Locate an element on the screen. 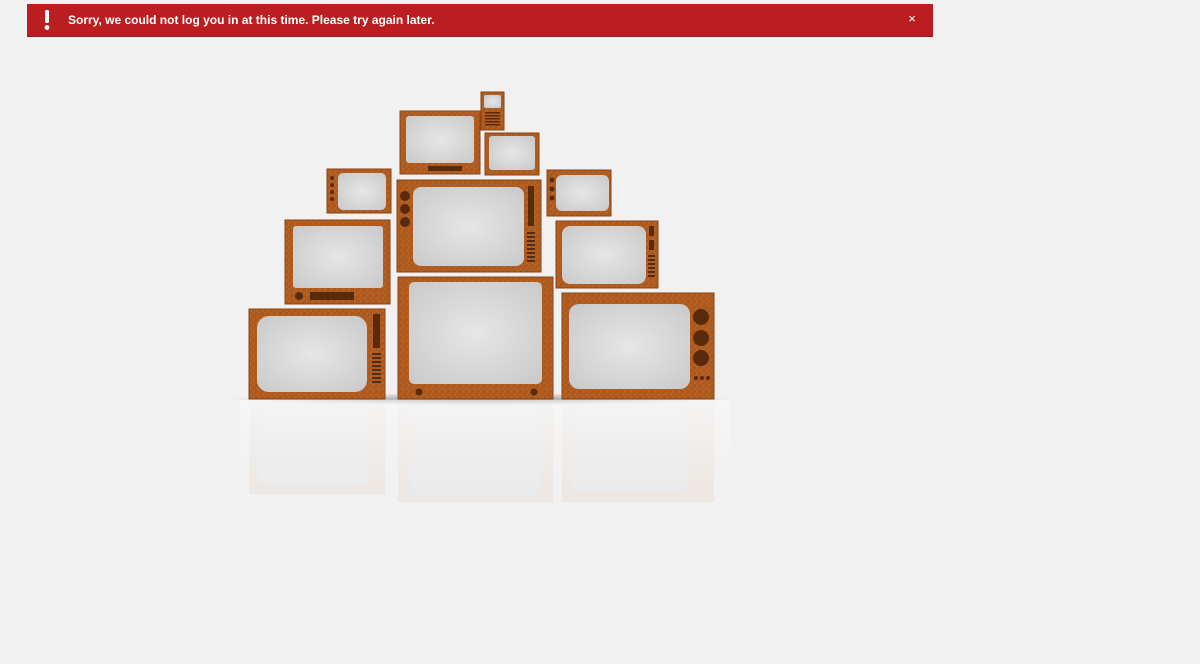 The height and width of the screenshot is (664, 1200). tv-bottom-left is located at coordinates (317, 354).